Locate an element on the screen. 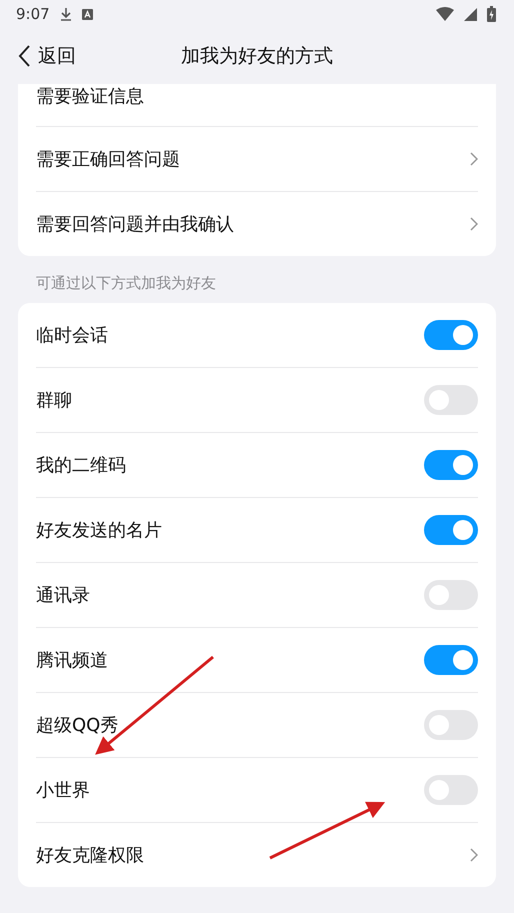  settings-row: 需要验证信息 is located at coordinates (257, 105).